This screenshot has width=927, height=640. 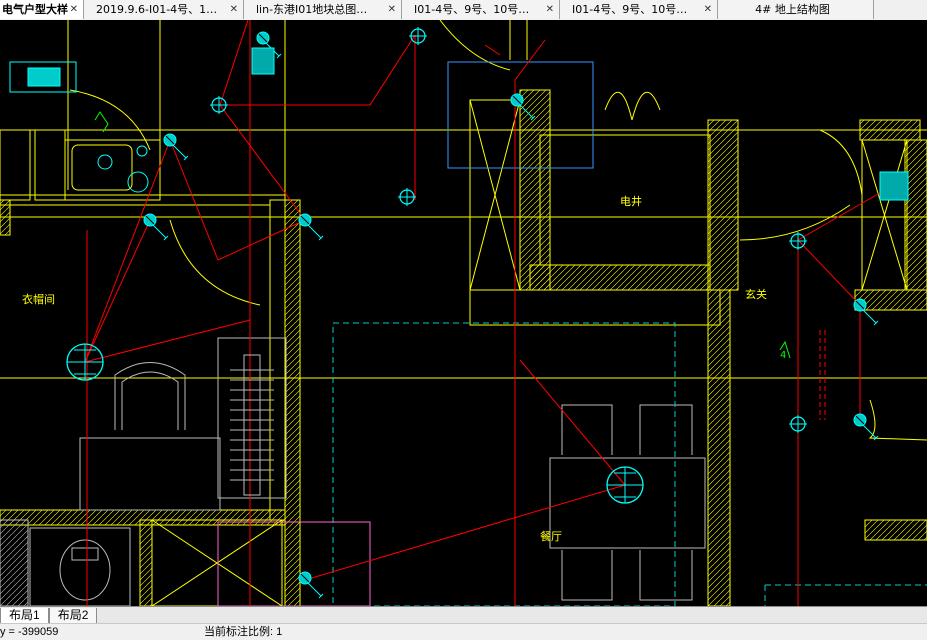 What do you see at coordinates (551, 536) in the screenshot?
I see `label-dining-room: 餐厅` at bounding box center [551, 536].